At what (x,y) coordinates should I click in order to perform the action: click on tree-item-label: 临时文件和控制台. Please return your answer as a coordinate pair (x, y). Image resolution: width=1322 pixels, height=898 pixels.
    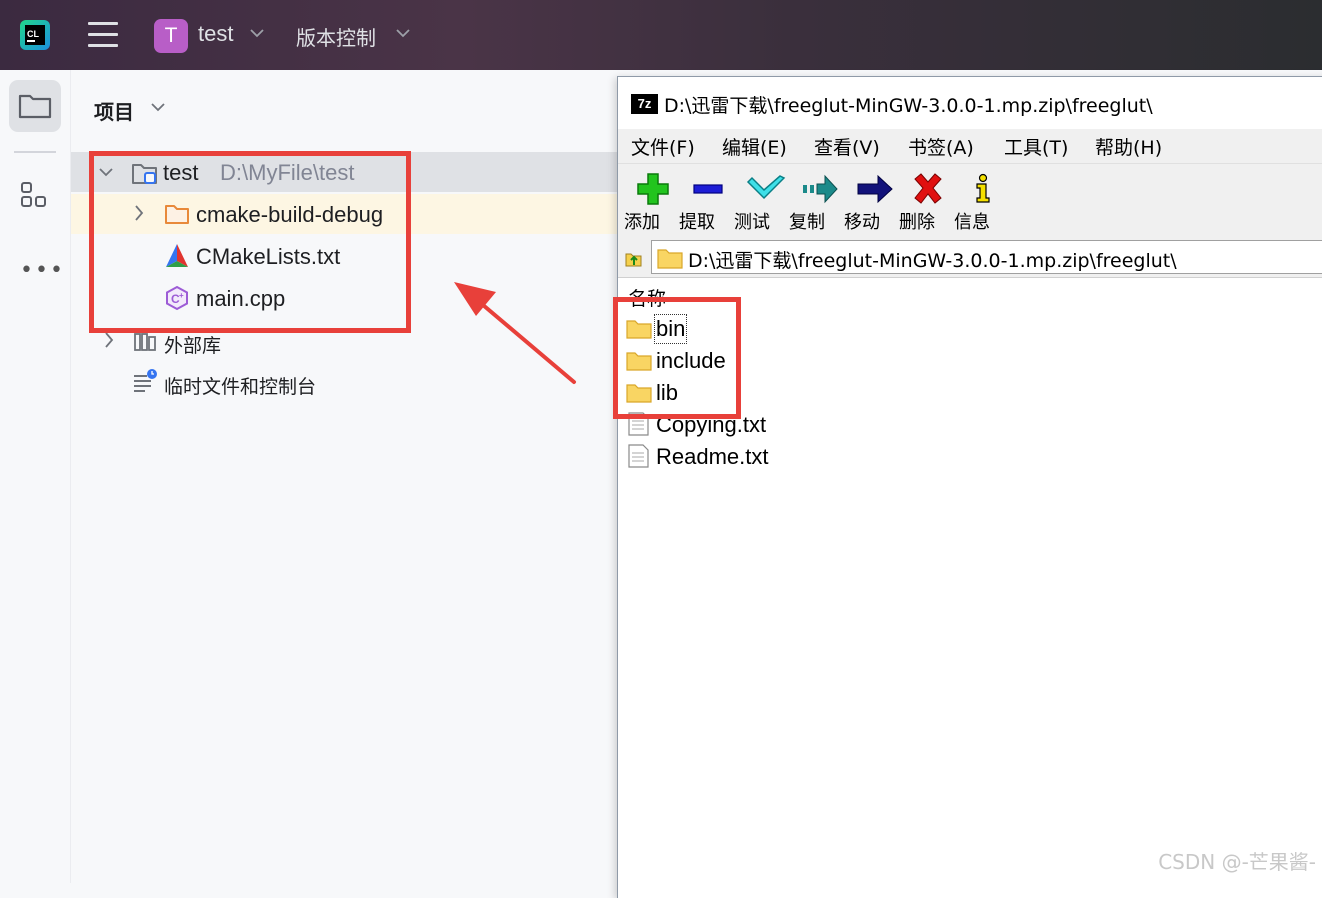
    Looking at the image, I should click on (240, 387).